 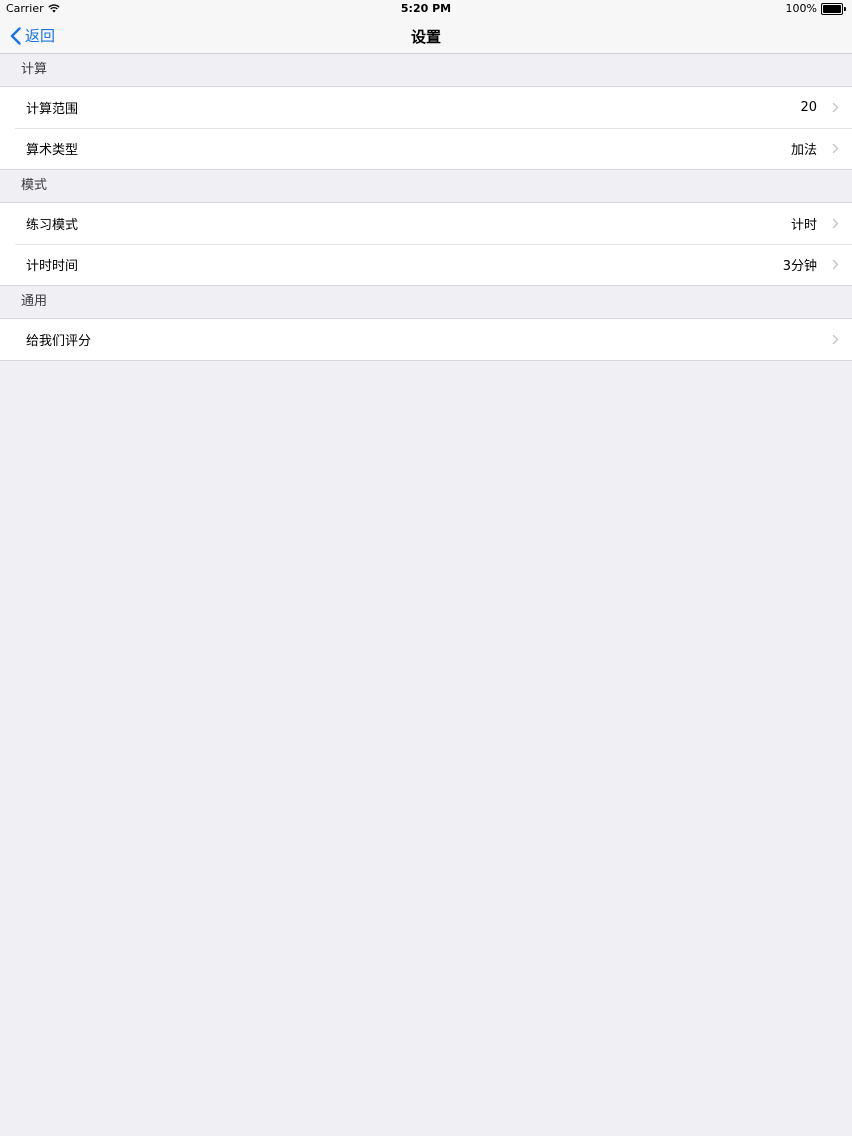 What do you see at coordinates (426, 70) in the screenshot?
I see `section-header-calculation: 计算` at bounding box center [426, 70].